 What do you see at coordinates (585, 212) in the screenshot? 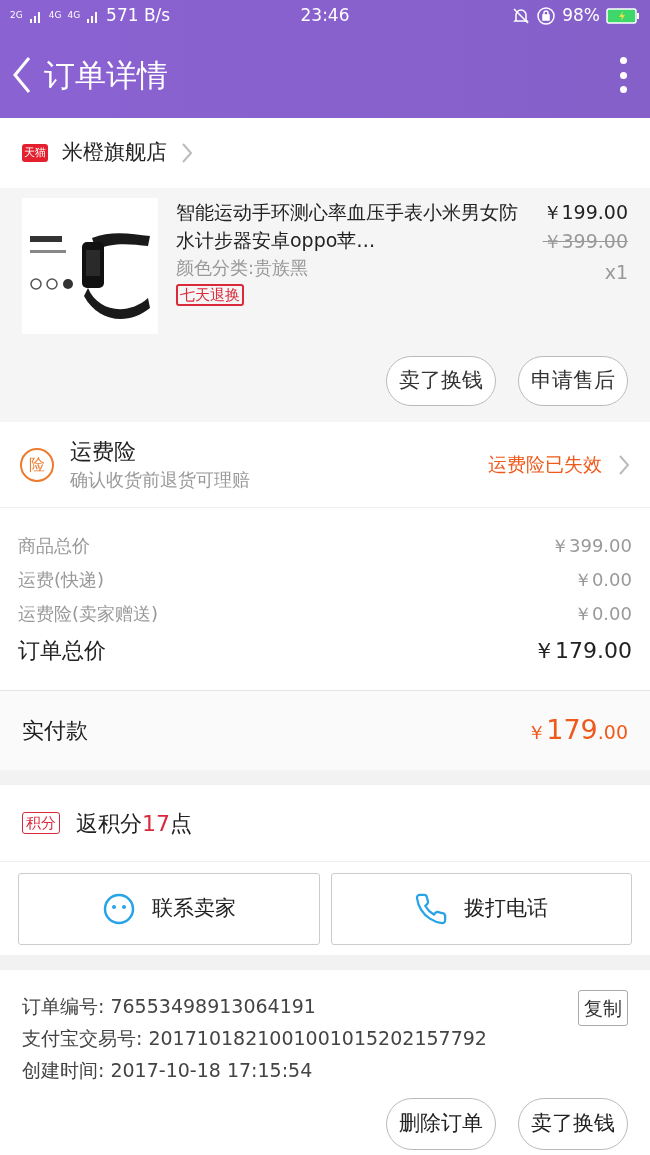
I see `product-price: ￥199.00` at bounding box center [585, 212].